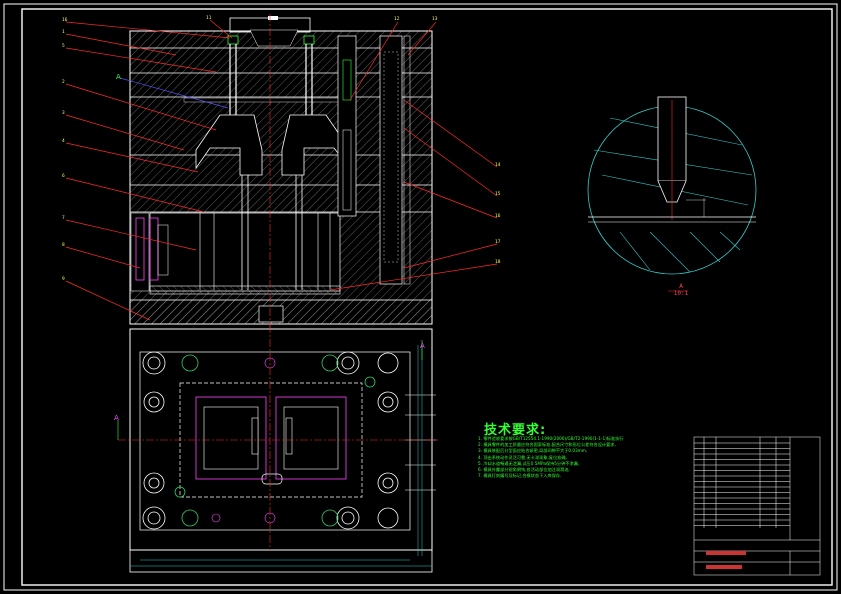  Describe the element at coordinates (726, 560) in the screenshot. I see `title-block-fill` at that location.